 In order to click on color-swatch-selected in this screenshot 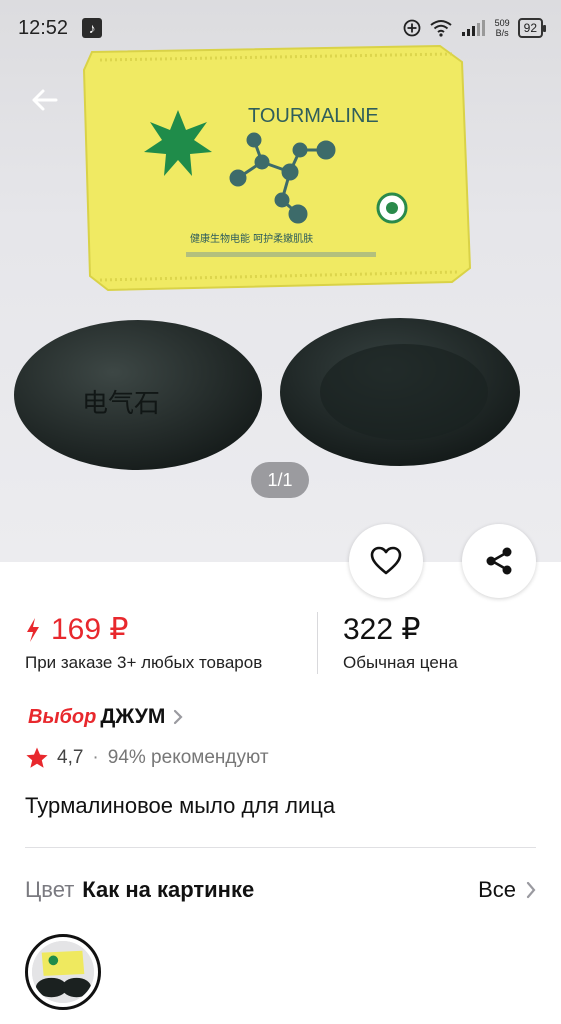, I will do `click(63, 972)`.